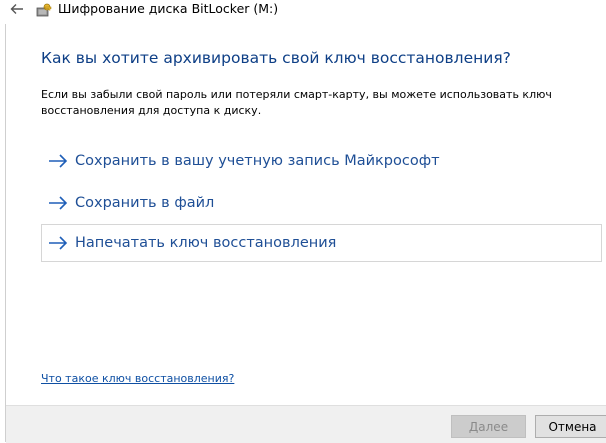  What do you see at coordinates (145, 203) in the screenshot?
I see `option-label: Сохранить в файл` at bounding box center [145, 203].